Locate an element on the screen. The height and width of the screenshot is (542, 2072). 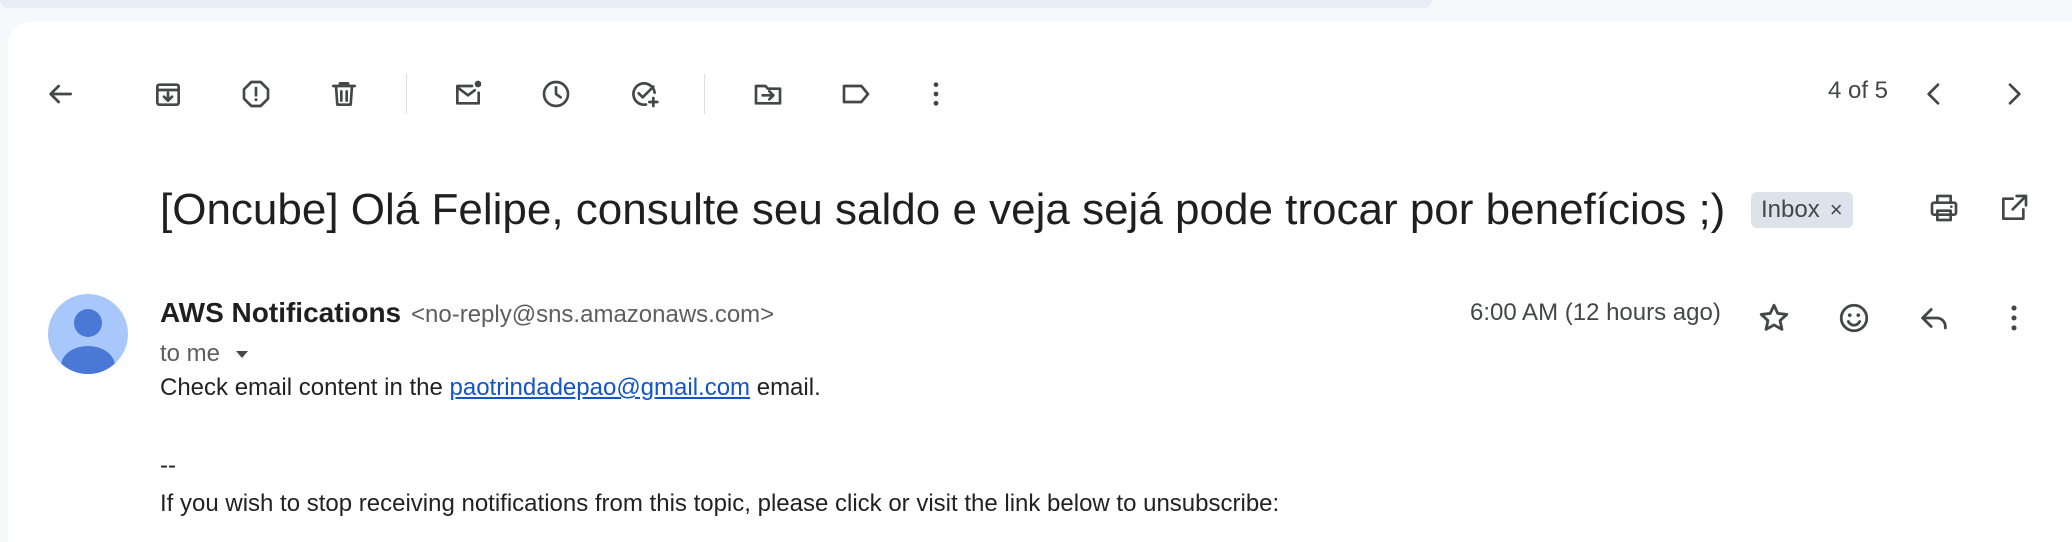
sender-avatar is located at coordinates (88, 334).